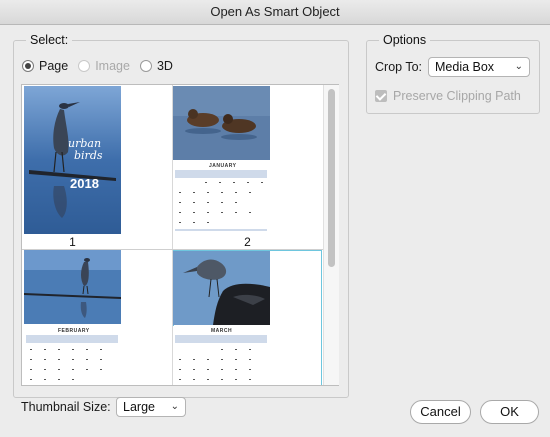 Image resolution: width=550 pixels, height=437 pixels. What do you see at coordinates (112, 66) in the screenshot?
I see `radio-image-label: Image` at bounding box center [112, 66].